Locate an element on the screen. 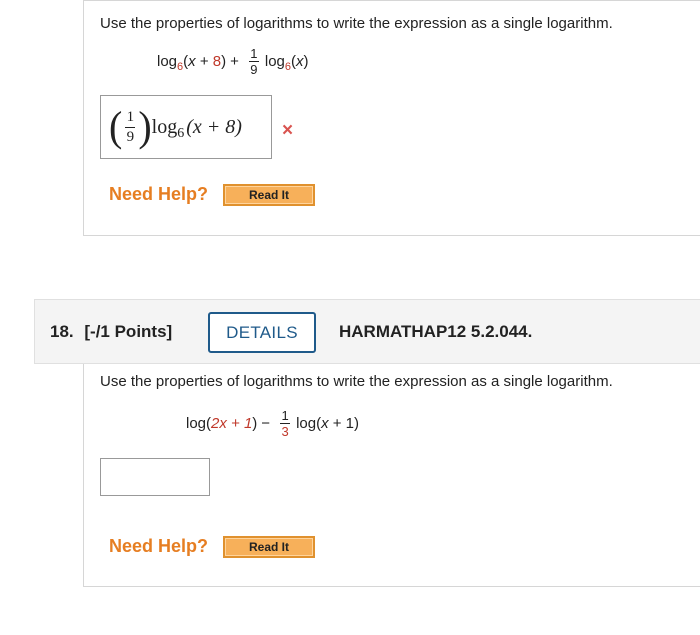 This screenshot has height=635, width=700. incorrect-icon: × is located at coordinates (288, 130).